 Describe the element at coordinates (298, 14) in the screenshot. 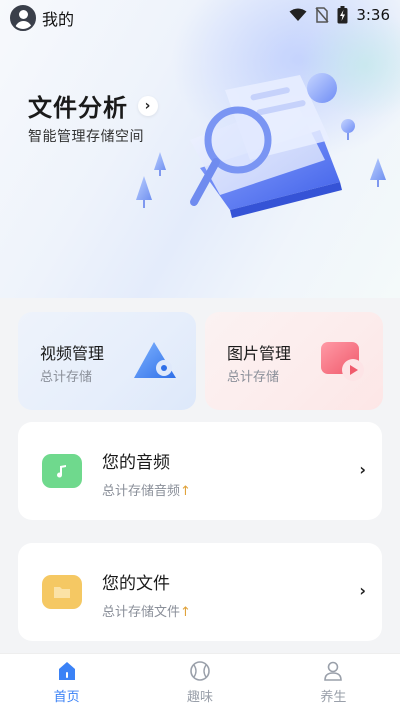

I see `wifi-icon` at that location.